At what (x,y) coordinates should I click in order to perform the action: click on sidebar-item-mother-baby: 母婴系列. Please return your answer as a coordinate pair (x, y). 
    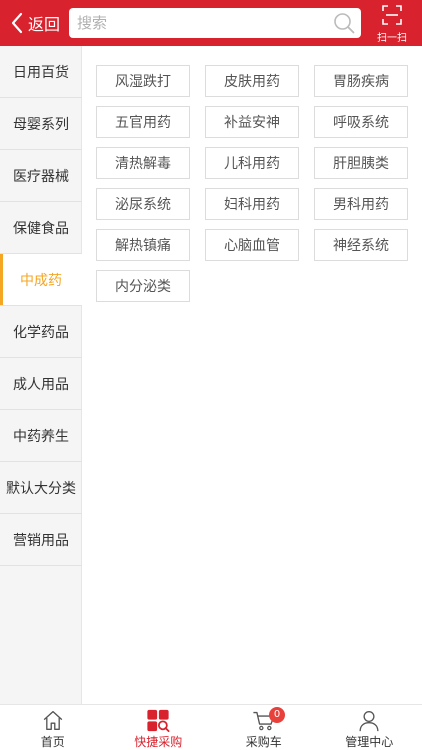
    Looking at the image, I should click on (41, 124).